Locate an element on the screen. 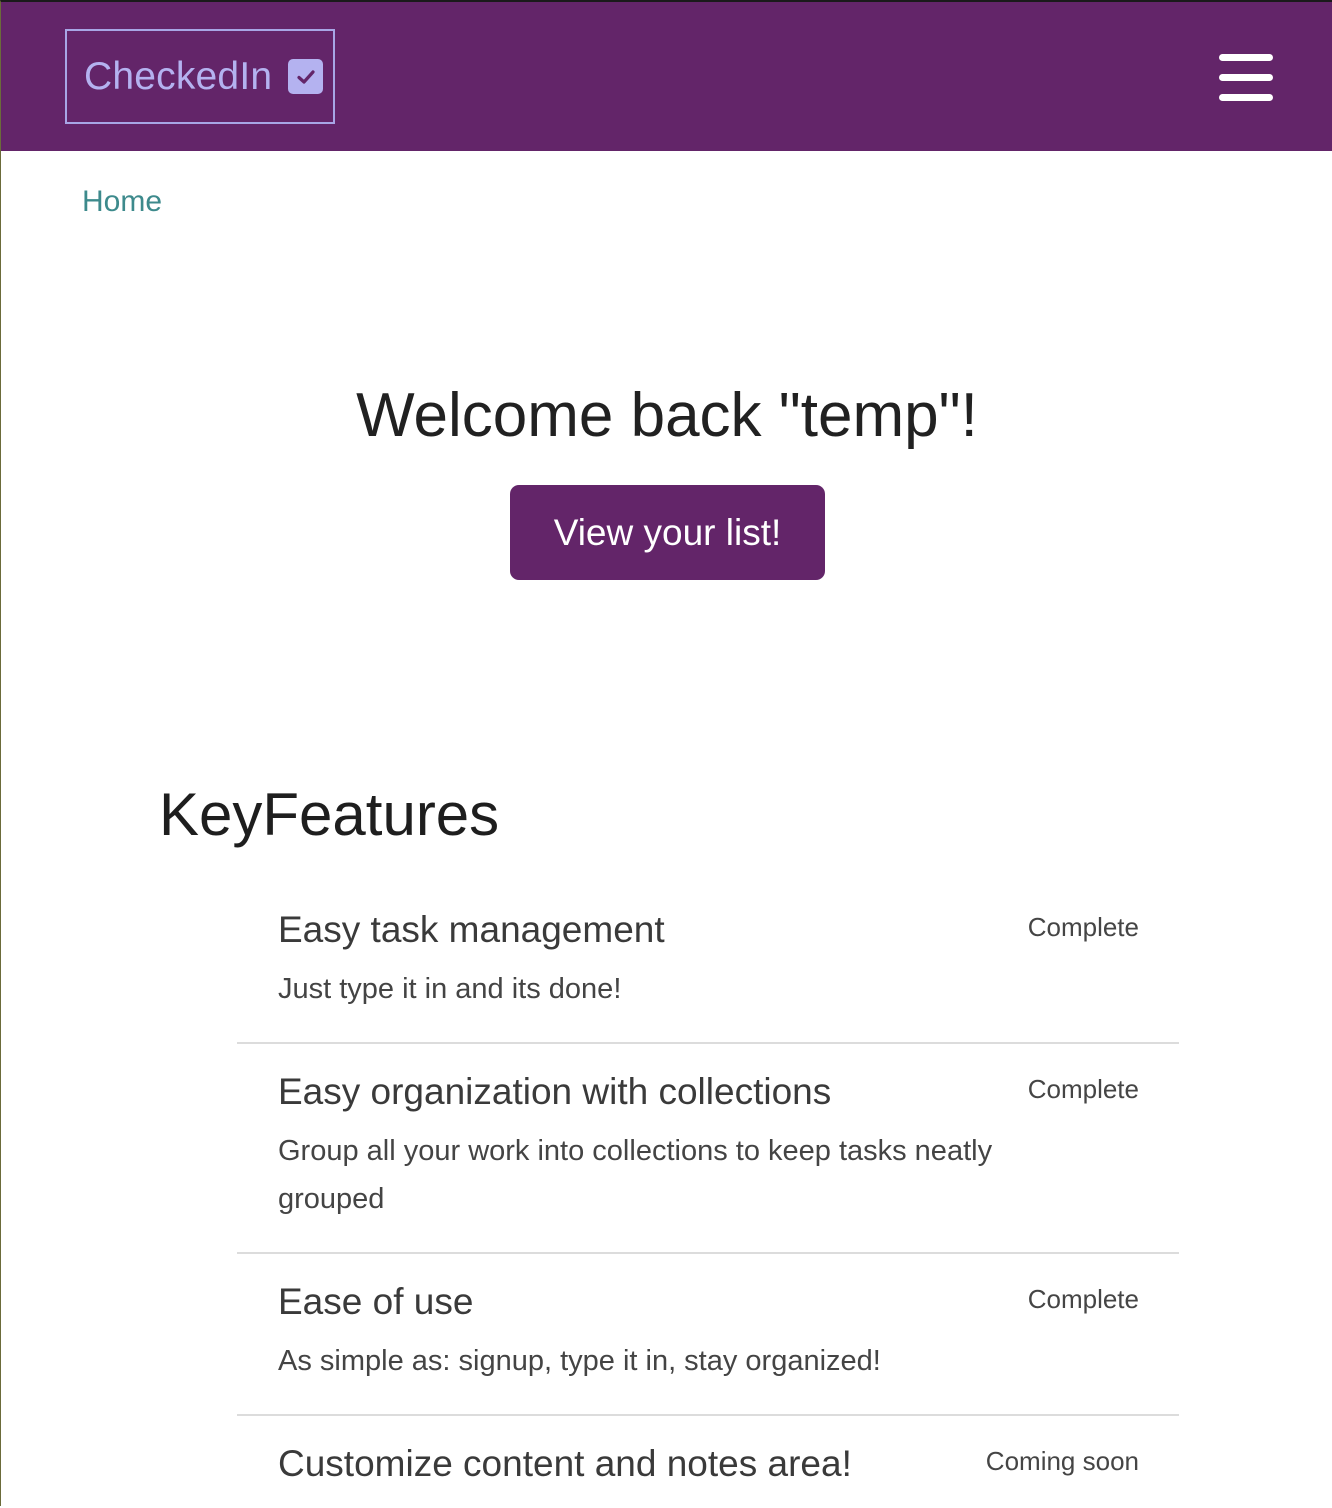  feature-title: Easy task management is located at coordinates (471, 929).